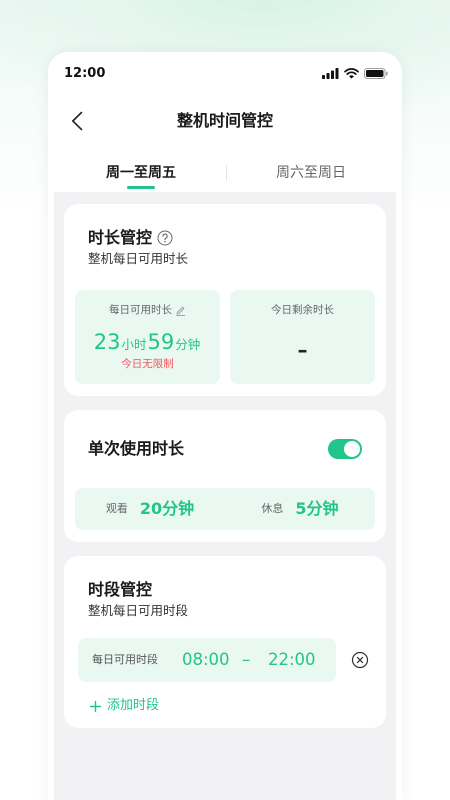 The image size is (450, 800). Describe the element at coordinates (125, 659) in the screenshot. I see `period-label: 每日可用时段` at that location.